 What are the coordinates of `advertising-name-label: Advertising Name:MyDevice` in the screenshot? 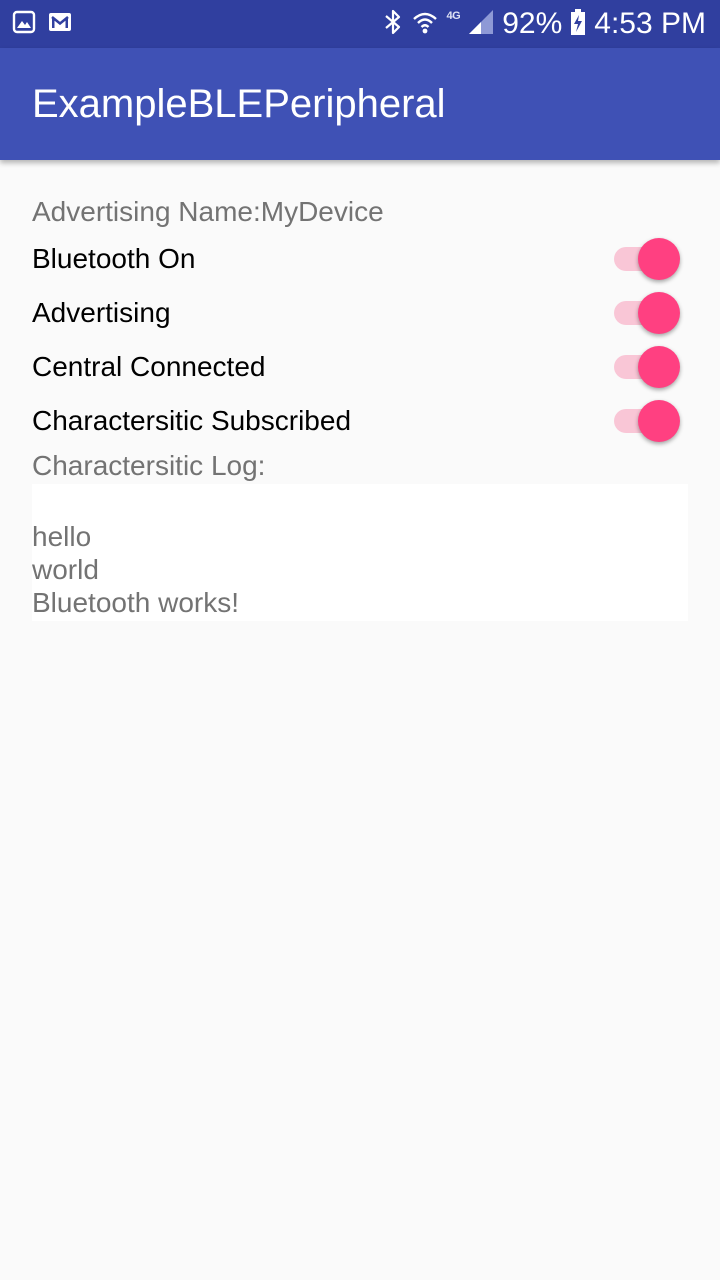 It's located at (208, 211).